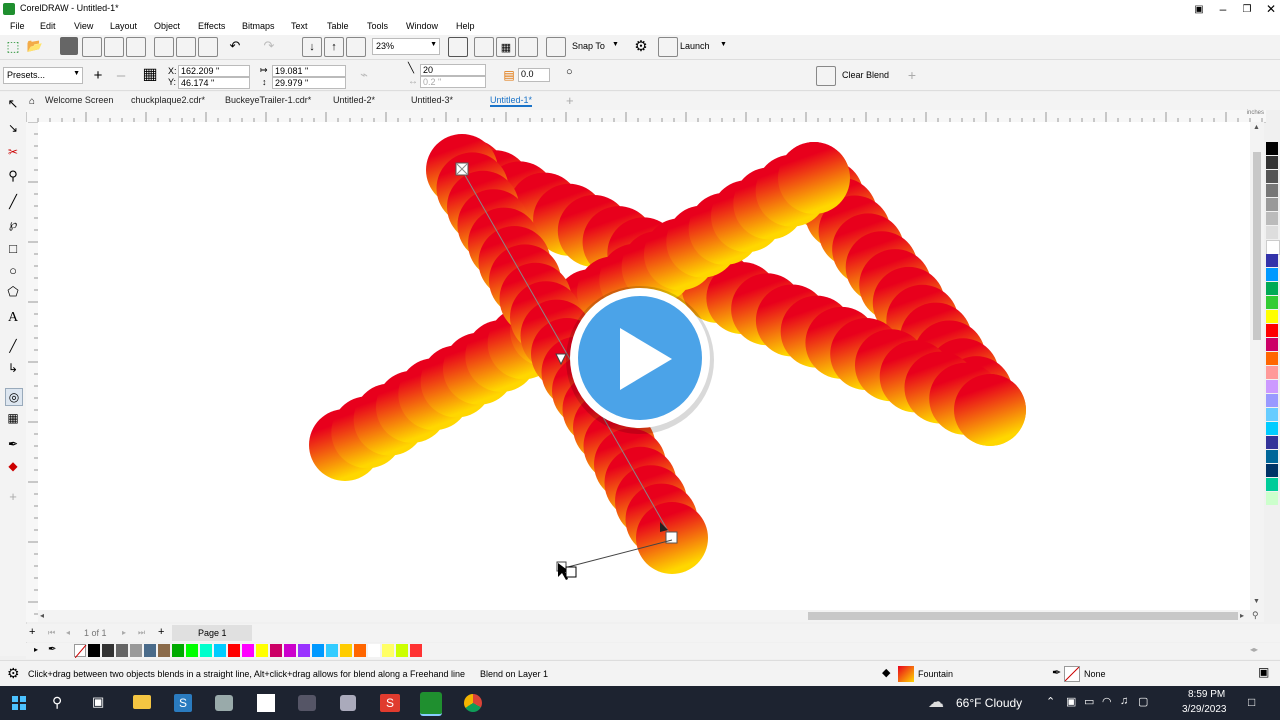 This screenshot has width=1280, height=720. I want to click on start-end-properties-icon, so click(652, 75).